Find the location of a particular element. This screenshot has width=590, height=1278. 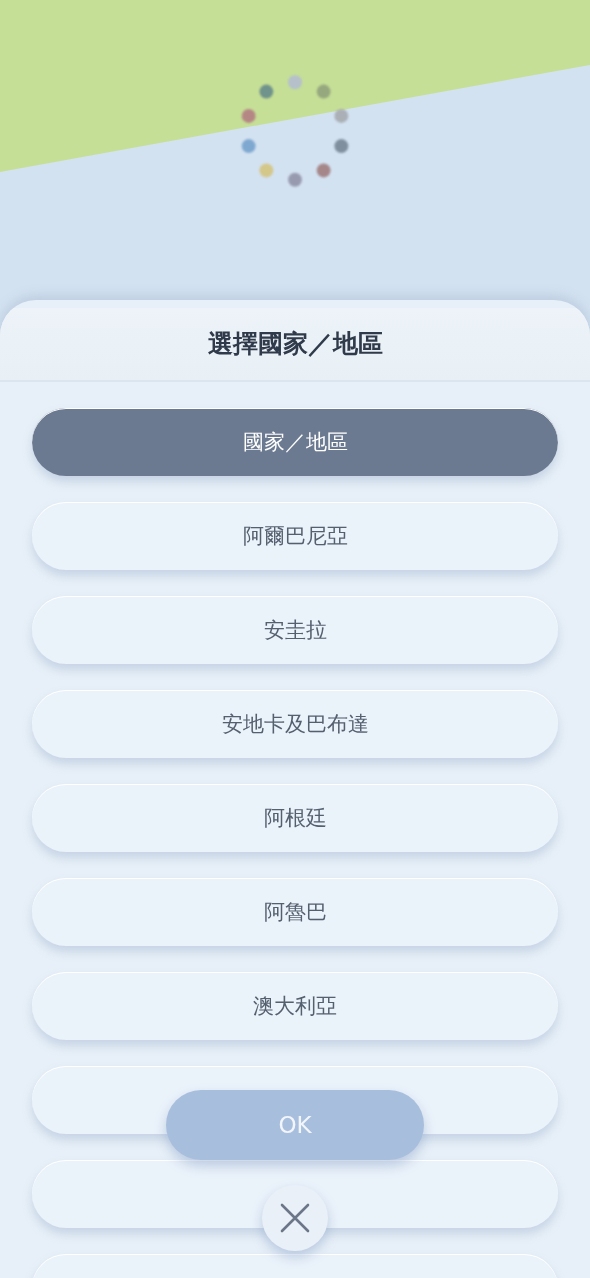

country-option: 阿魯巴 is located at coordinates (295, 912).